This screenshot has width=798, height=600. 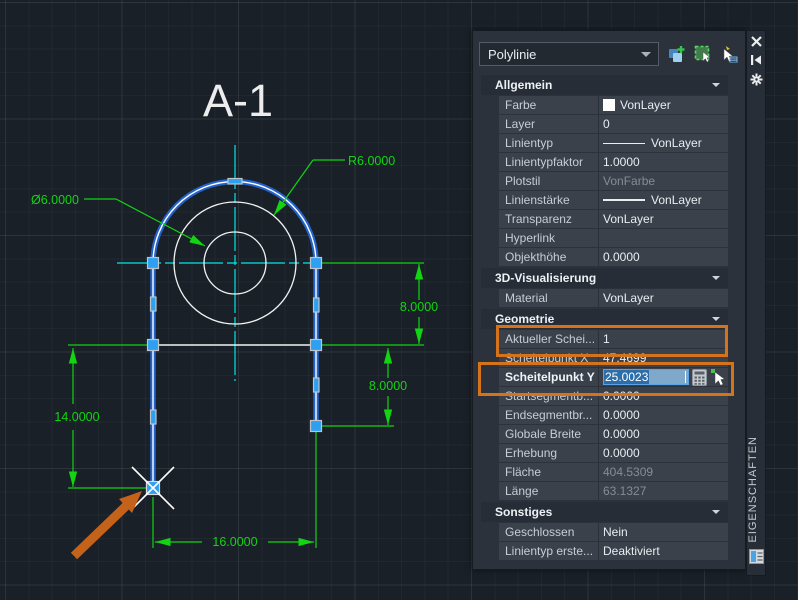 I want to click on row-flaeche: Fläche 404.5309, so click(x=613, y=472).